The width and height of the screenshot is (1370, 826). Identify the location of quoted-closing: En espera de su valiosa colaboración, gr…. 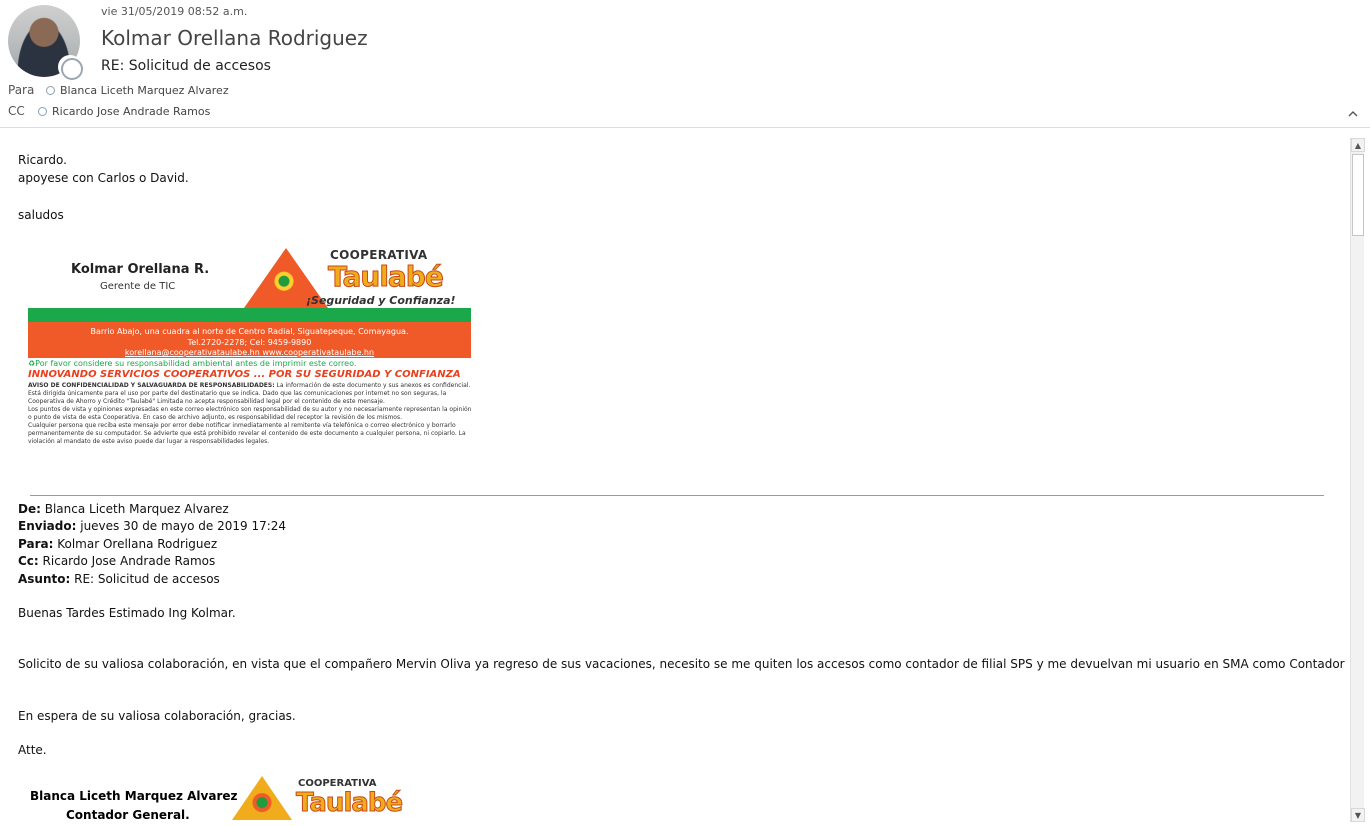
(157, 716).